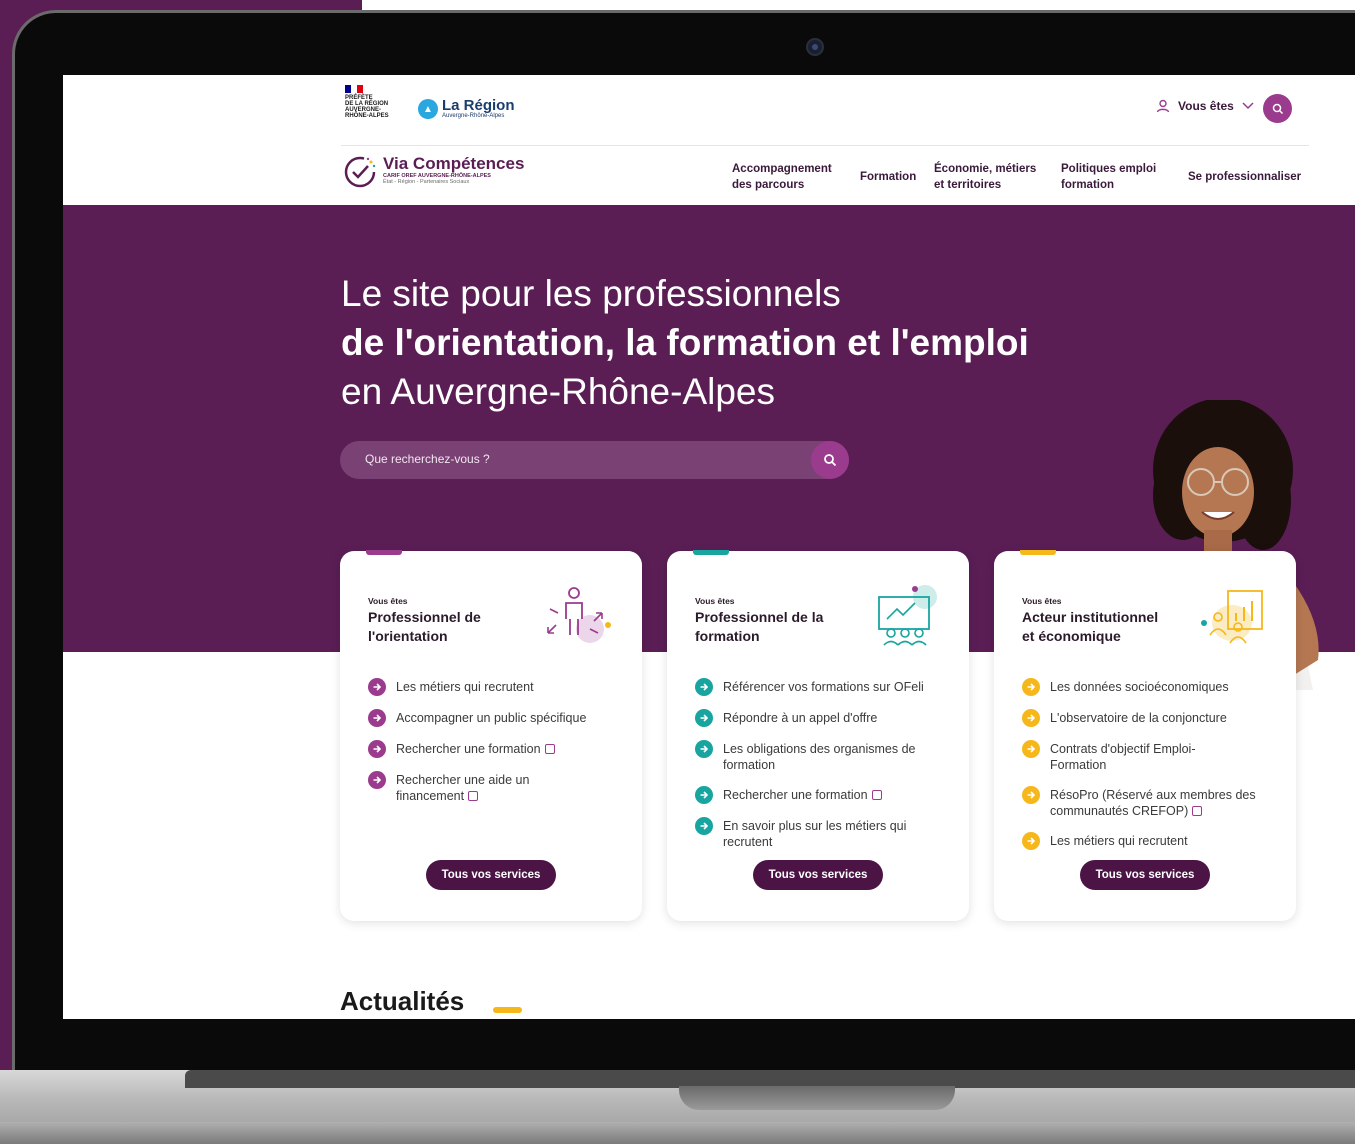  What do you see at coordinates (402, 1001) in the screenshot?
I see `news-section-title: Actualités` at bounding box center [402, 1001].